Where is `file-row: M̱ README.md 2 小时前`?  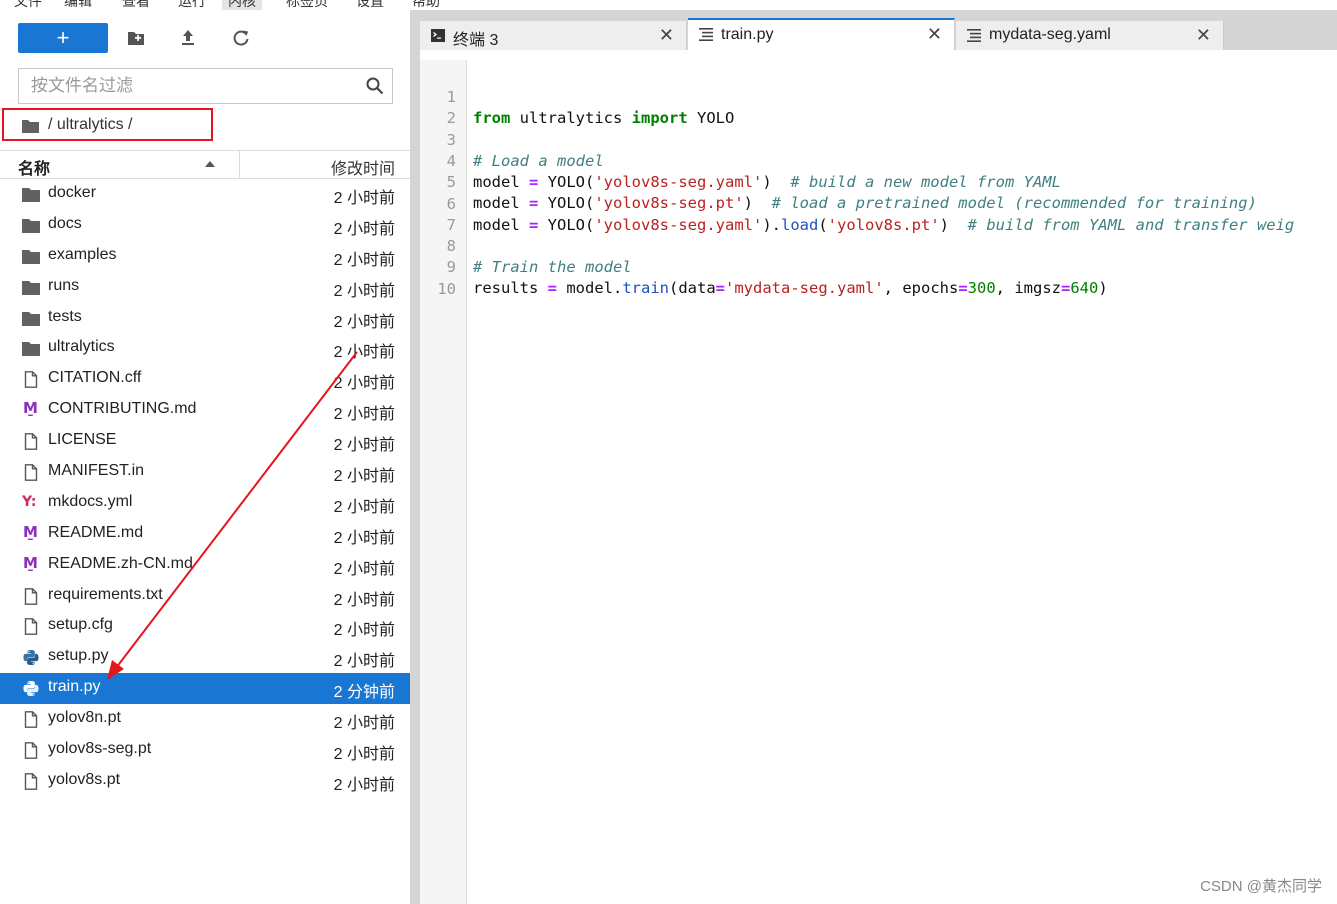
file-row: M̱ README.md 2 小时前 is located at coordinates (205, 534).